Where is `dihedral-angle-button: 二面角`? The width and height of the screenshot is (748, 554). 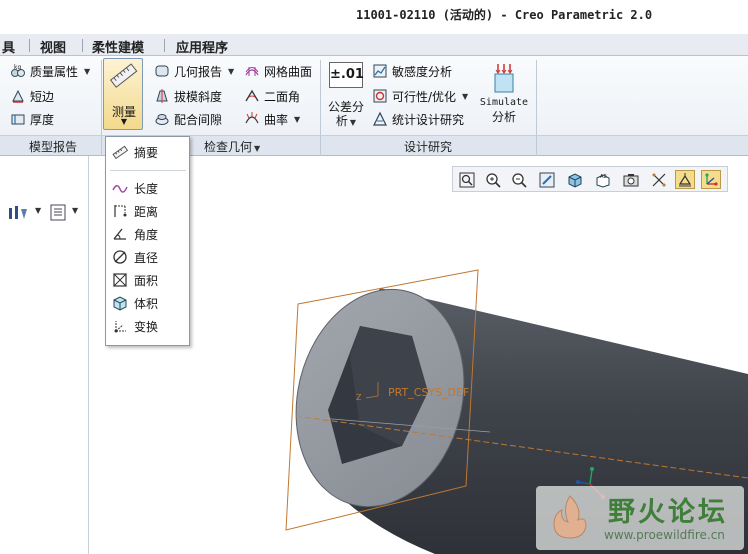
dihedral-angle-button: 二面角 is located at coordinates (272, 96).